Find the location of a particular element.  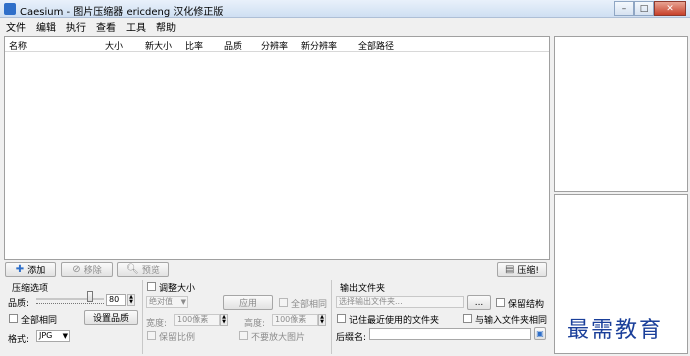

magnifier-icon: 🔍︎ is located at coordinates (132, 269).